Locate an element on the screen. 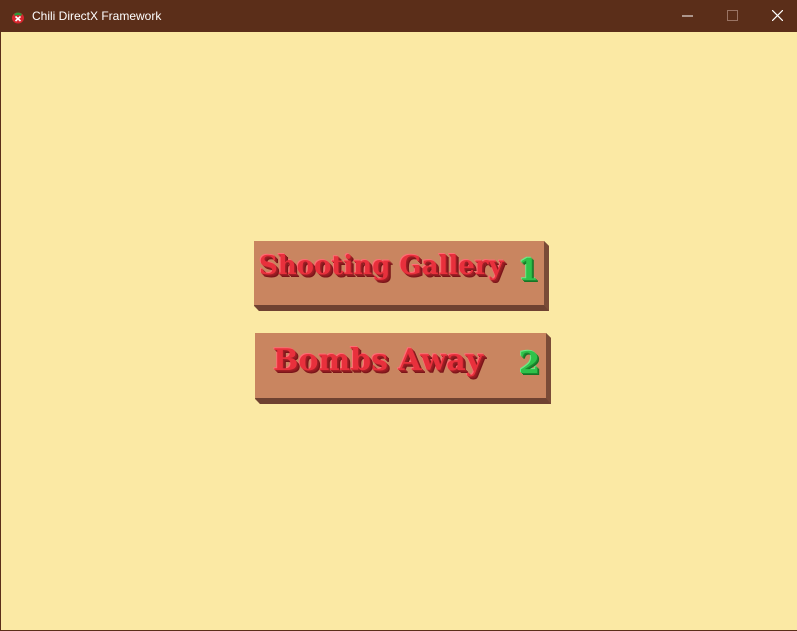 The height and width of the screenshot is (631, 797). menu-option-number: 2 is located at coordinates (529, 363).